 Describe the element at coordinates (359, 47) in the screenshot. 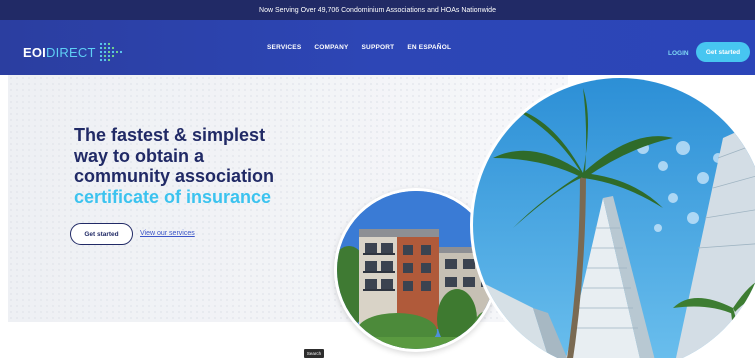

I see `nav-links: SERVICES COMPANY SUPPORT EN ESPAÑOL` at that location.